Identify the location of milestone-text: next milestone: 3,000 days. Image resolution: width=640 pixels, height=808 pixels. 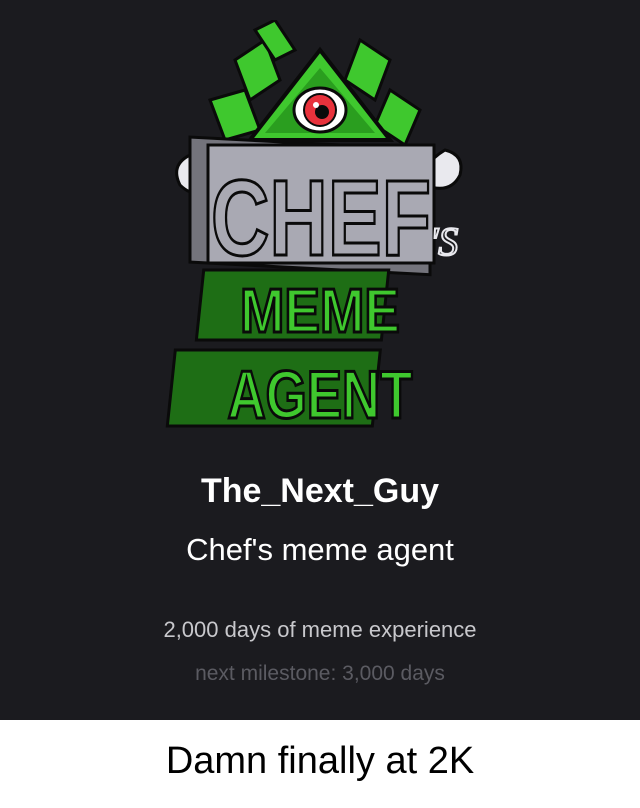
(320, 673).